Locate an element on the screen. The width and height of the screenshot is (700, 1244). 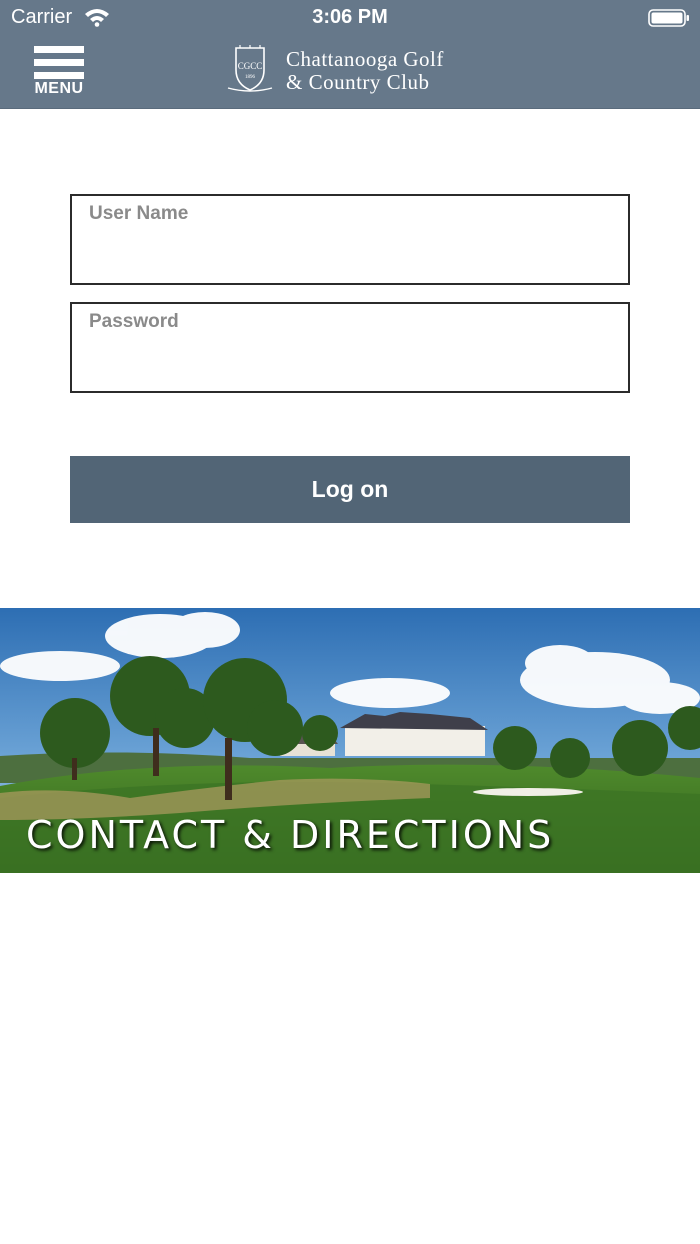
log-on-label: Log on is located at coordinates (350, 489).